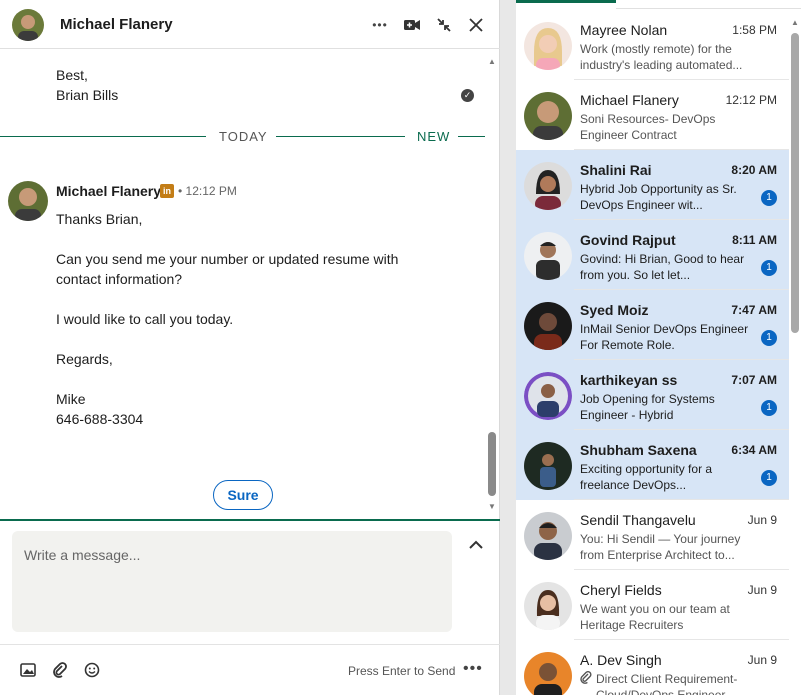 This screenshot has width=801, height=695. Describe the element at coordinates (467, 95) in the screenshot. I see `seen-check-icon: ✓` at that location.